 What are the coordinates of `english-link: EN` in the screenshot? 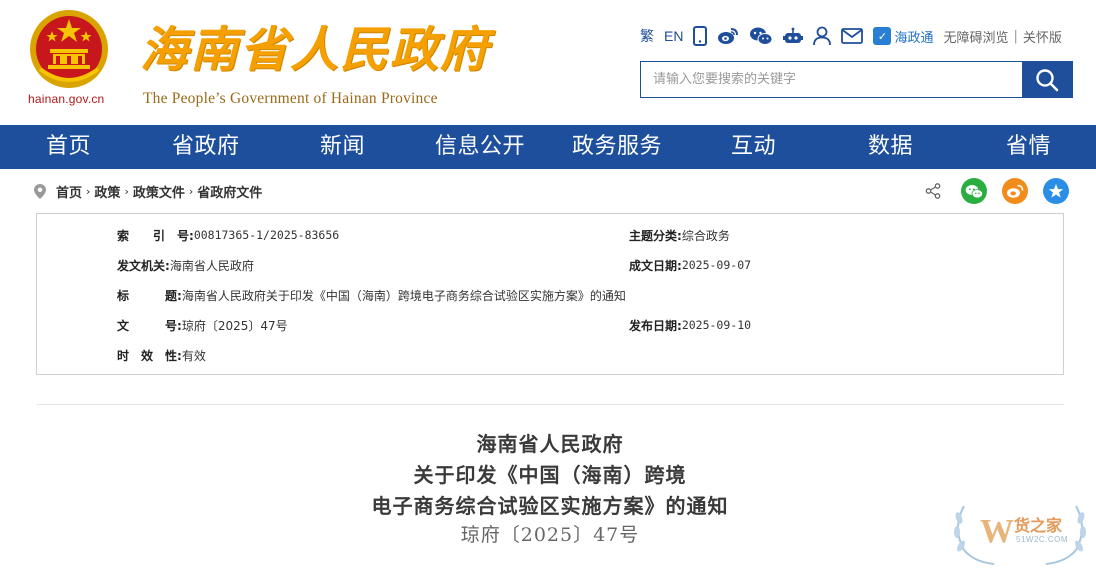 It's located at (673, 36).